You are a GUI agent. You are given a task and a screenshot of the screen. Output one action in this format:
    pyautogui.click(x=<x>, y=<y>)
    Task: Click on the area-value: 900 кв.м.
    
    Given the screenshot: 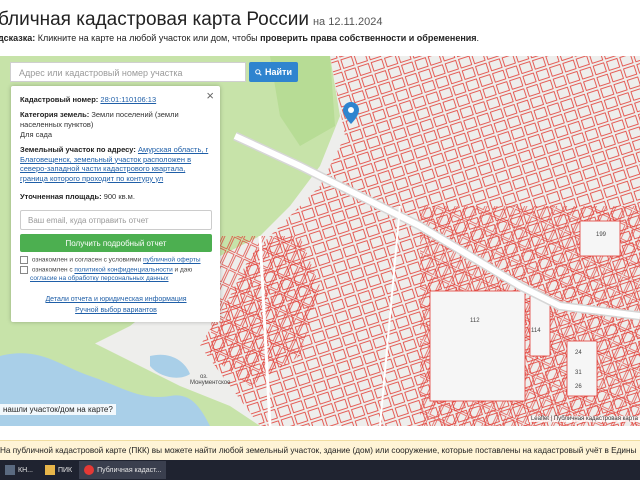 What is the action you would take?
    pyautogui.click(x=119, y=196)
    